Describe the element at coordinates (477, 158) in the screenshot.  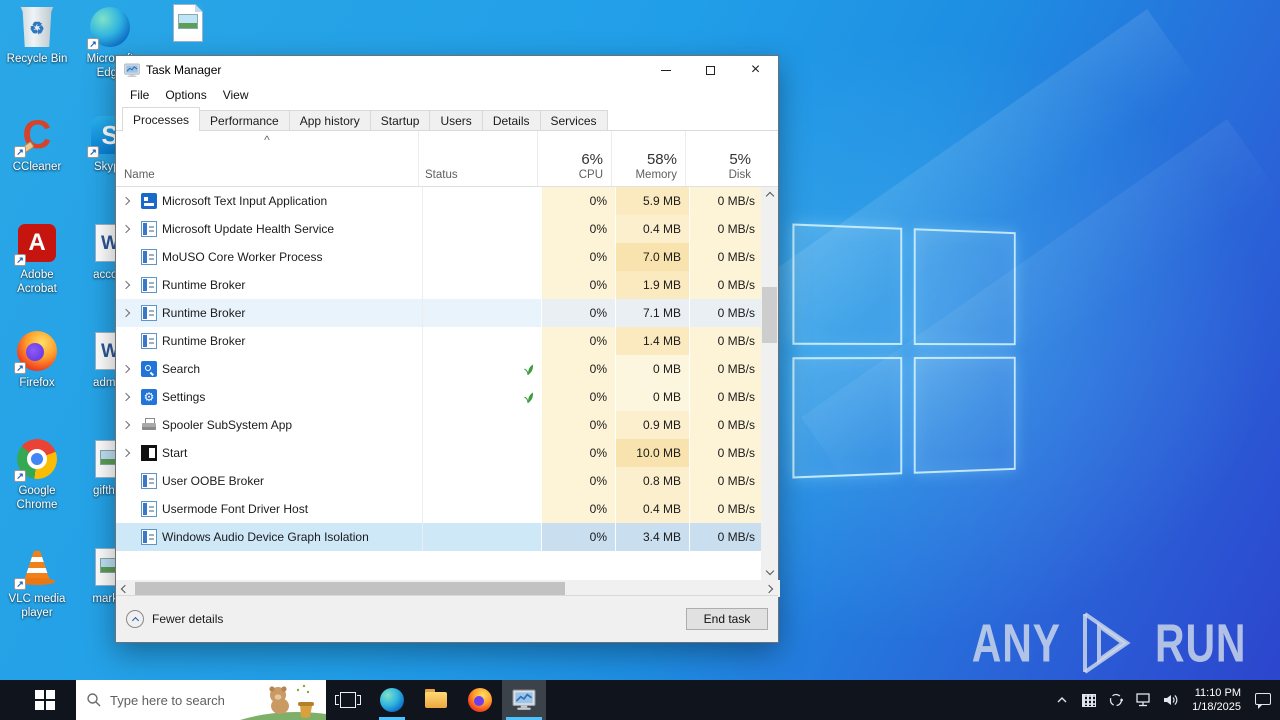
I see `column-header-status: Status` at that location.